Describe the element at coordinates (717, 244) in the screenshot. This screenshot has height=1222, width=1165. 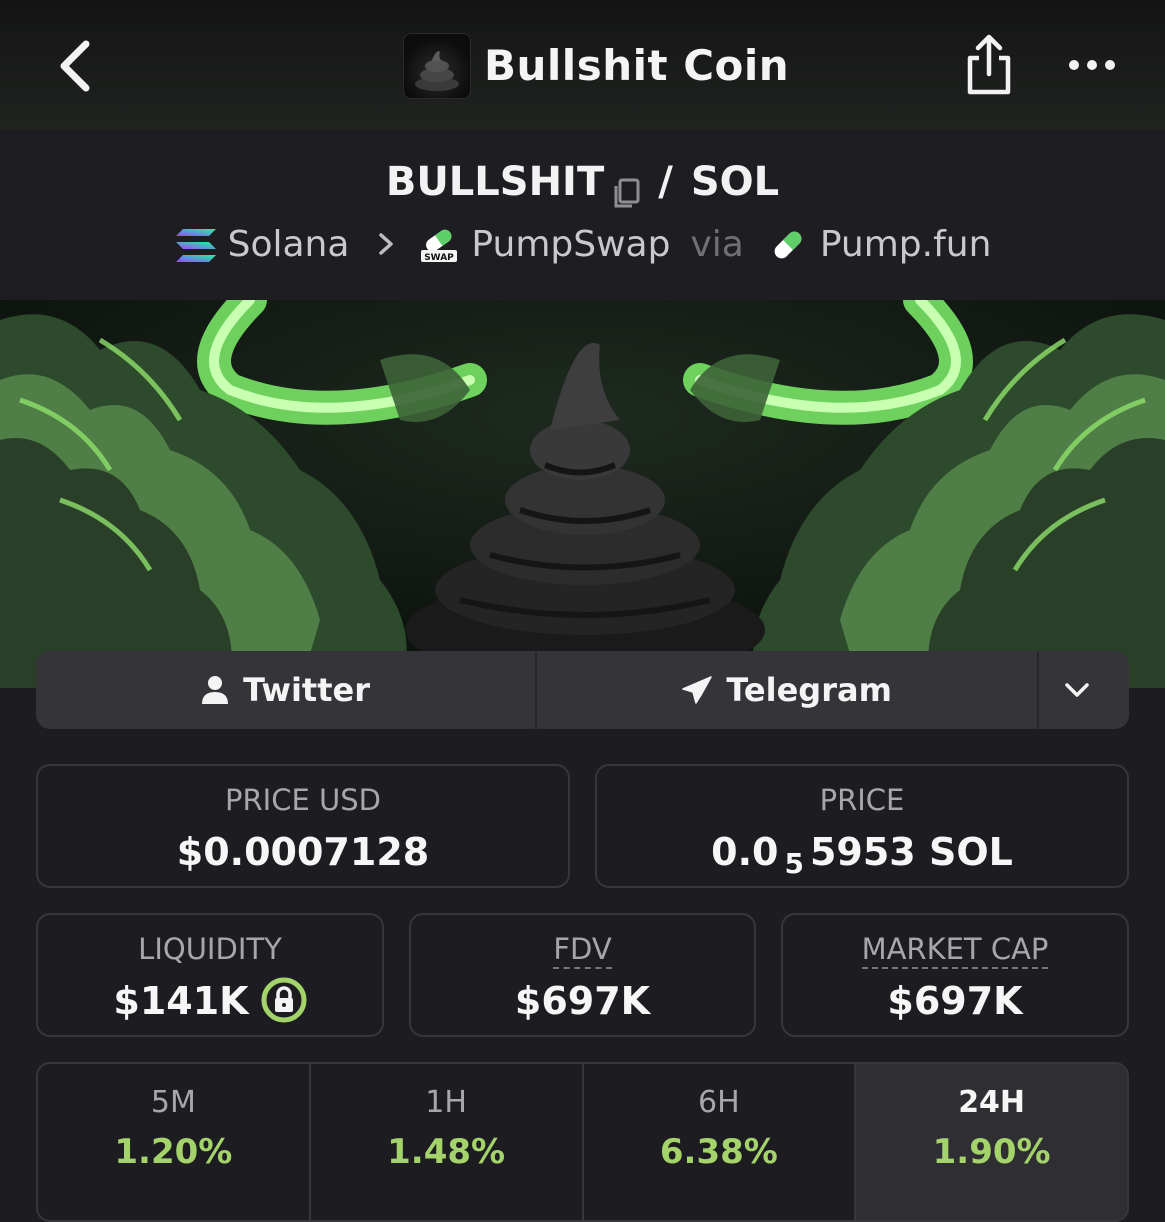
I see `via-label: via` at that location.